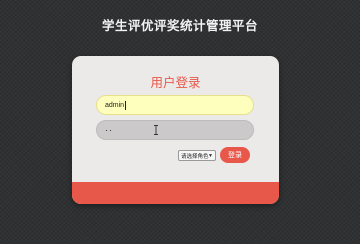 The image size is (360, 244). Describe the element at coordinates (235, 155) in the screenshot. I see `login-button: 登录` at that location.